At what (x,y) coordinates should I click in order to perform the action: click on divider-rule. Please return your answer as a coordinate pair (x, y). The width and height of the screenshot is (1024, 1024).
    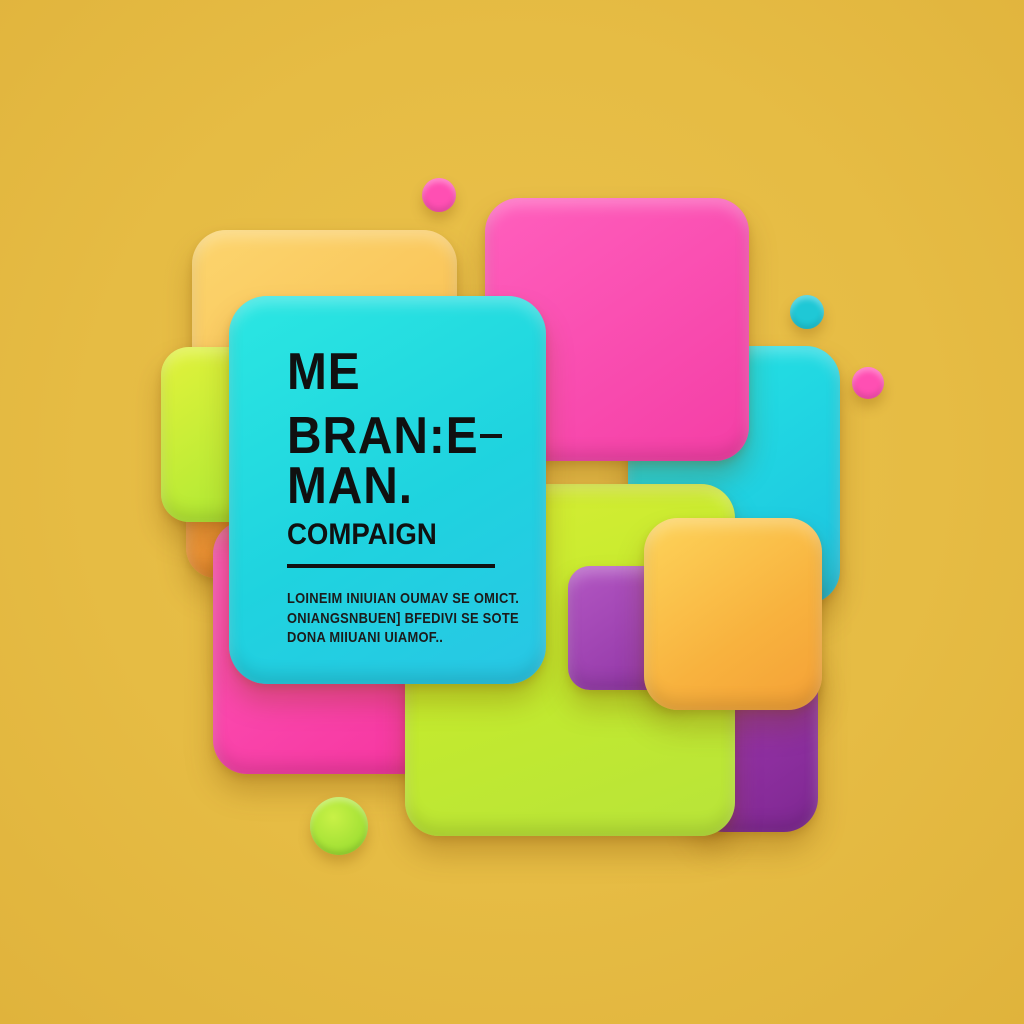
    Looking at the image, I should click on (391, 566).